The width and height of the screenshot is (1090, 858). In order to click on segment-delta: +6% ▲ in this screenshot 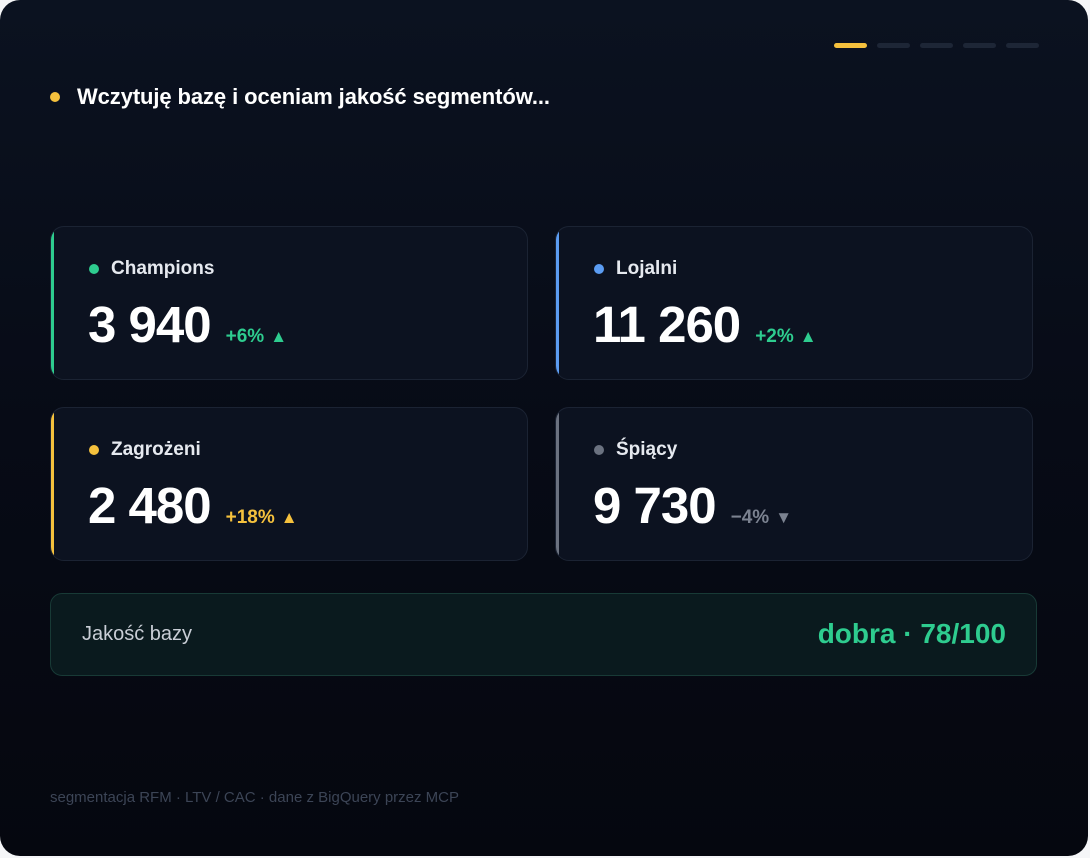, I will do `click(256, 337)`.